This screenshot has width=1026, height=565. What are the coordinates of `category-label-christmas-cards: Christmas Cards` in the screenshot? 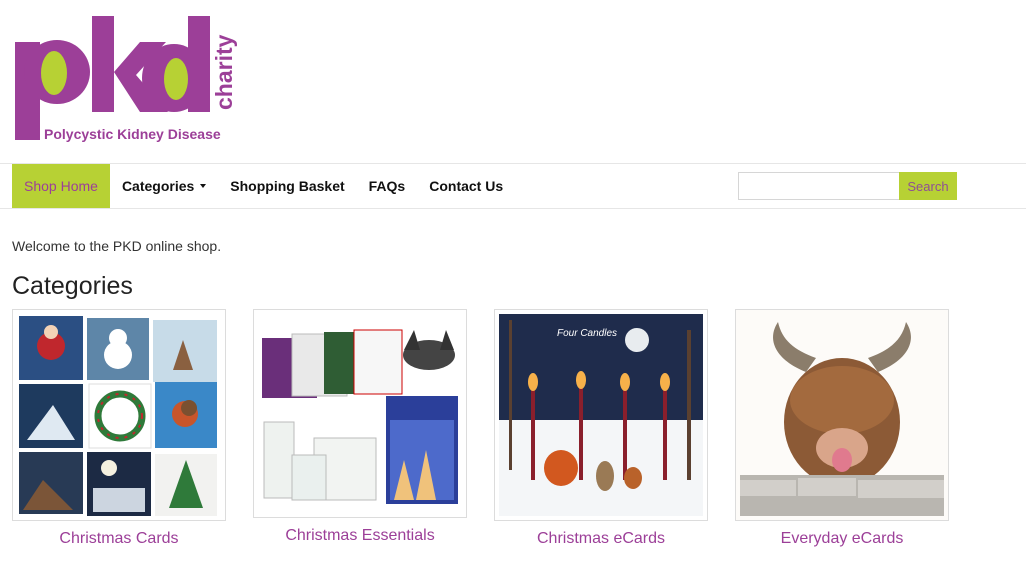 It's located at (119, 539).